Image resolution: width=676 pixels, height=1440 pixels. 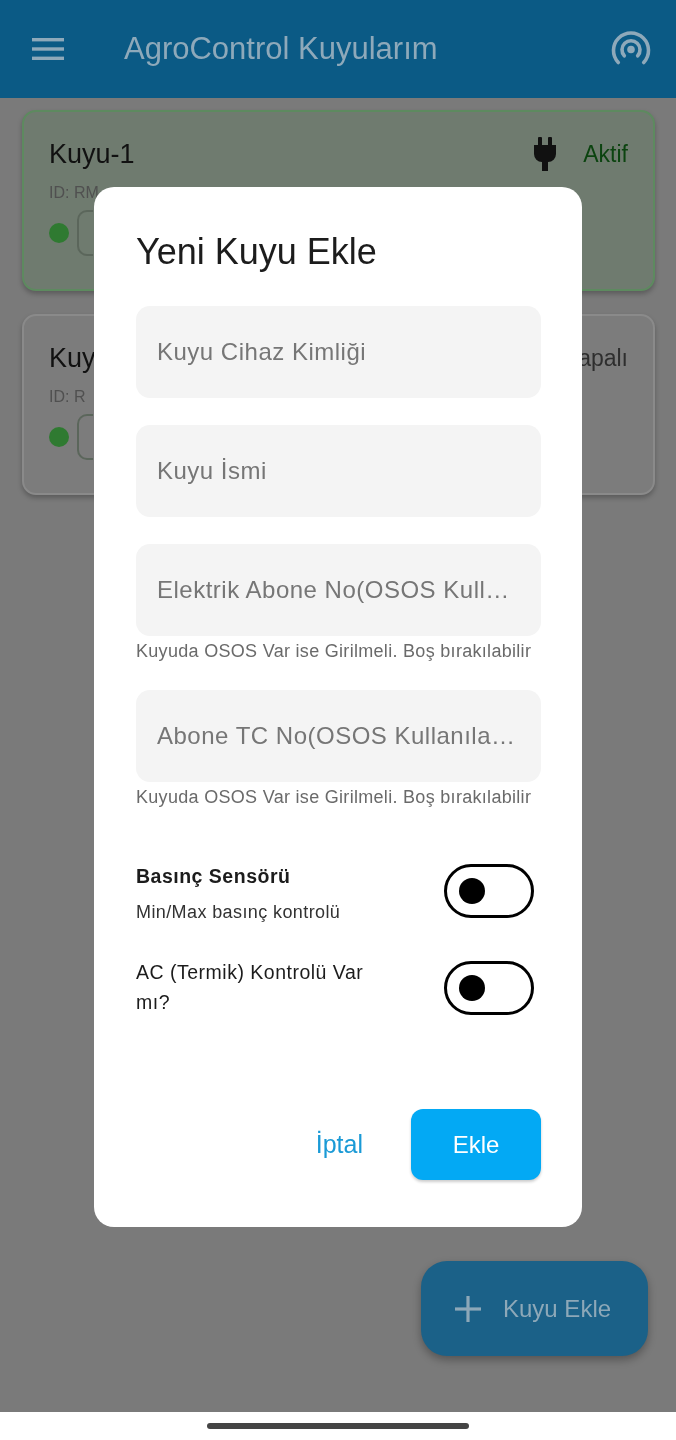 I want to click on switch-label: AC (Termik) Kontrolü Var mı?, so click(x=250, y=987).